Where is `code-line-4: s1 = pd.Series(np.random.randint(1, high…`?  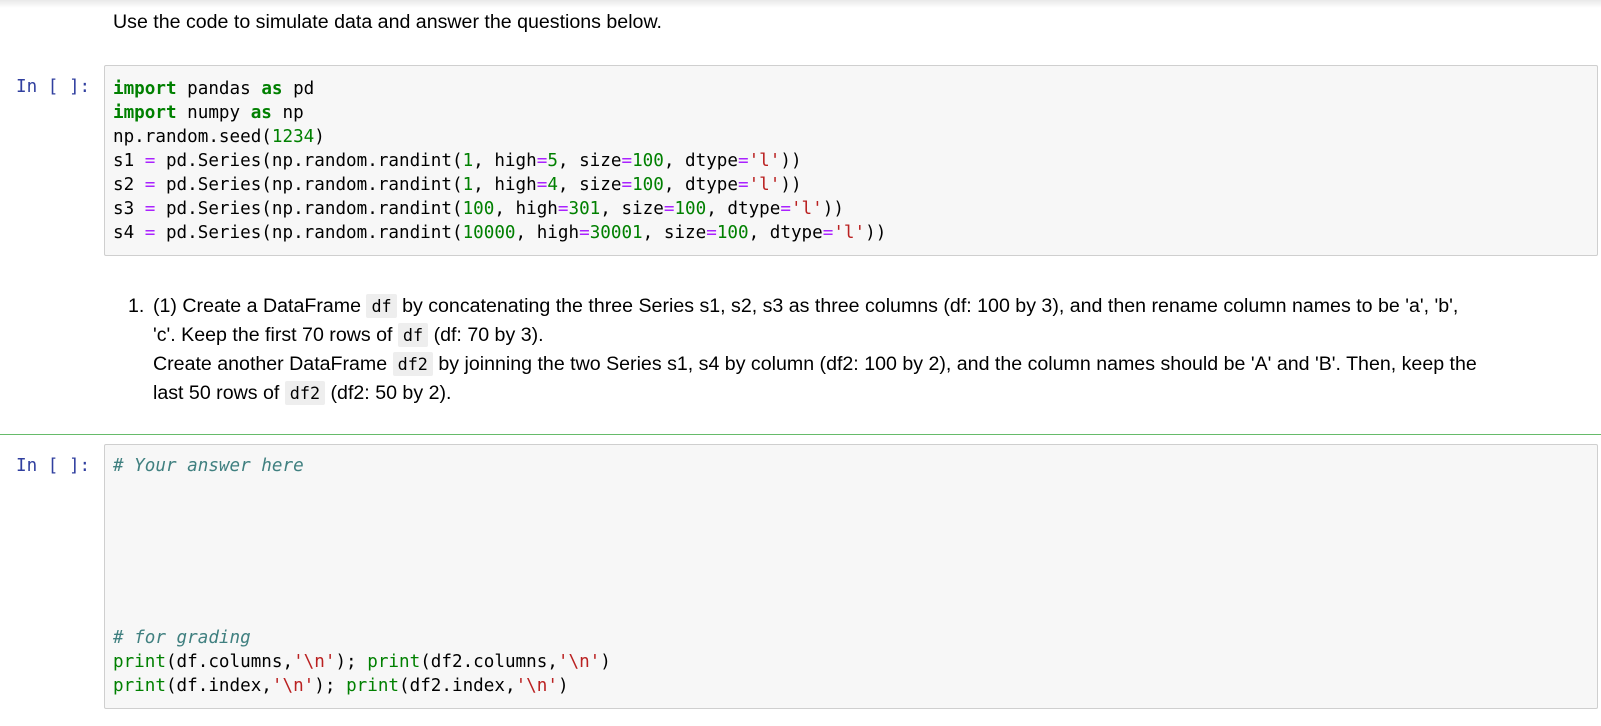
code-line-4: s1 = pd.Series(np.random.randint(1, high… is located at coordinates (457, 161).